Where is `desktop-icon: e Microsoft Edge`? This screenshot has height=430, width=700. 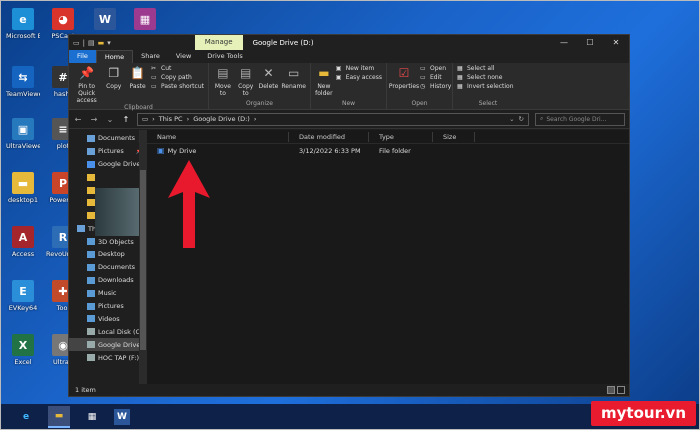 desktop-icon: e Microsoft Edge is located at coordinates (23, 24).